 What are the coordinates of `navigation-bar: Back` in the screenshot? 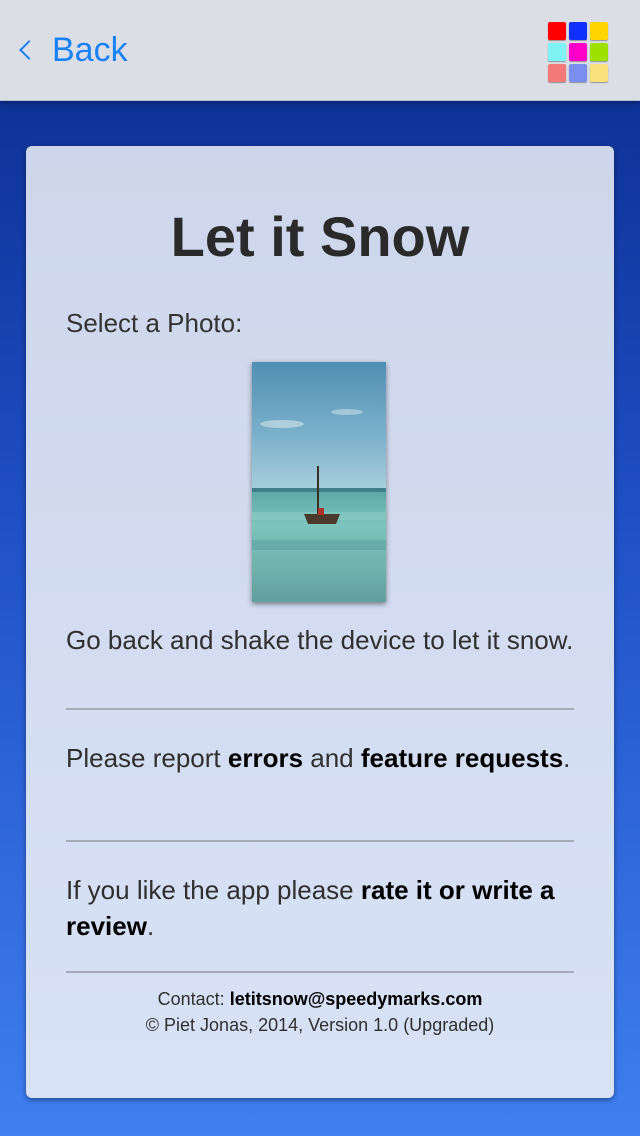 It's located at (320, 50).